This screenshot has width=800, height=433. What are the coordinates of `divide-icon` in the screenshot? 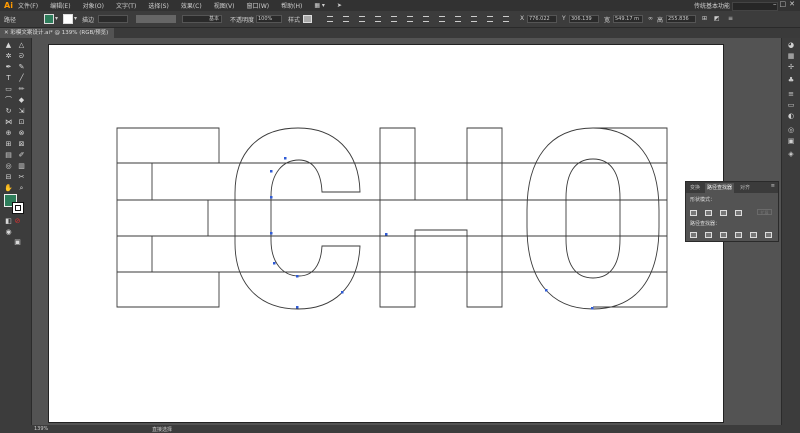 It's located at (693, 235).